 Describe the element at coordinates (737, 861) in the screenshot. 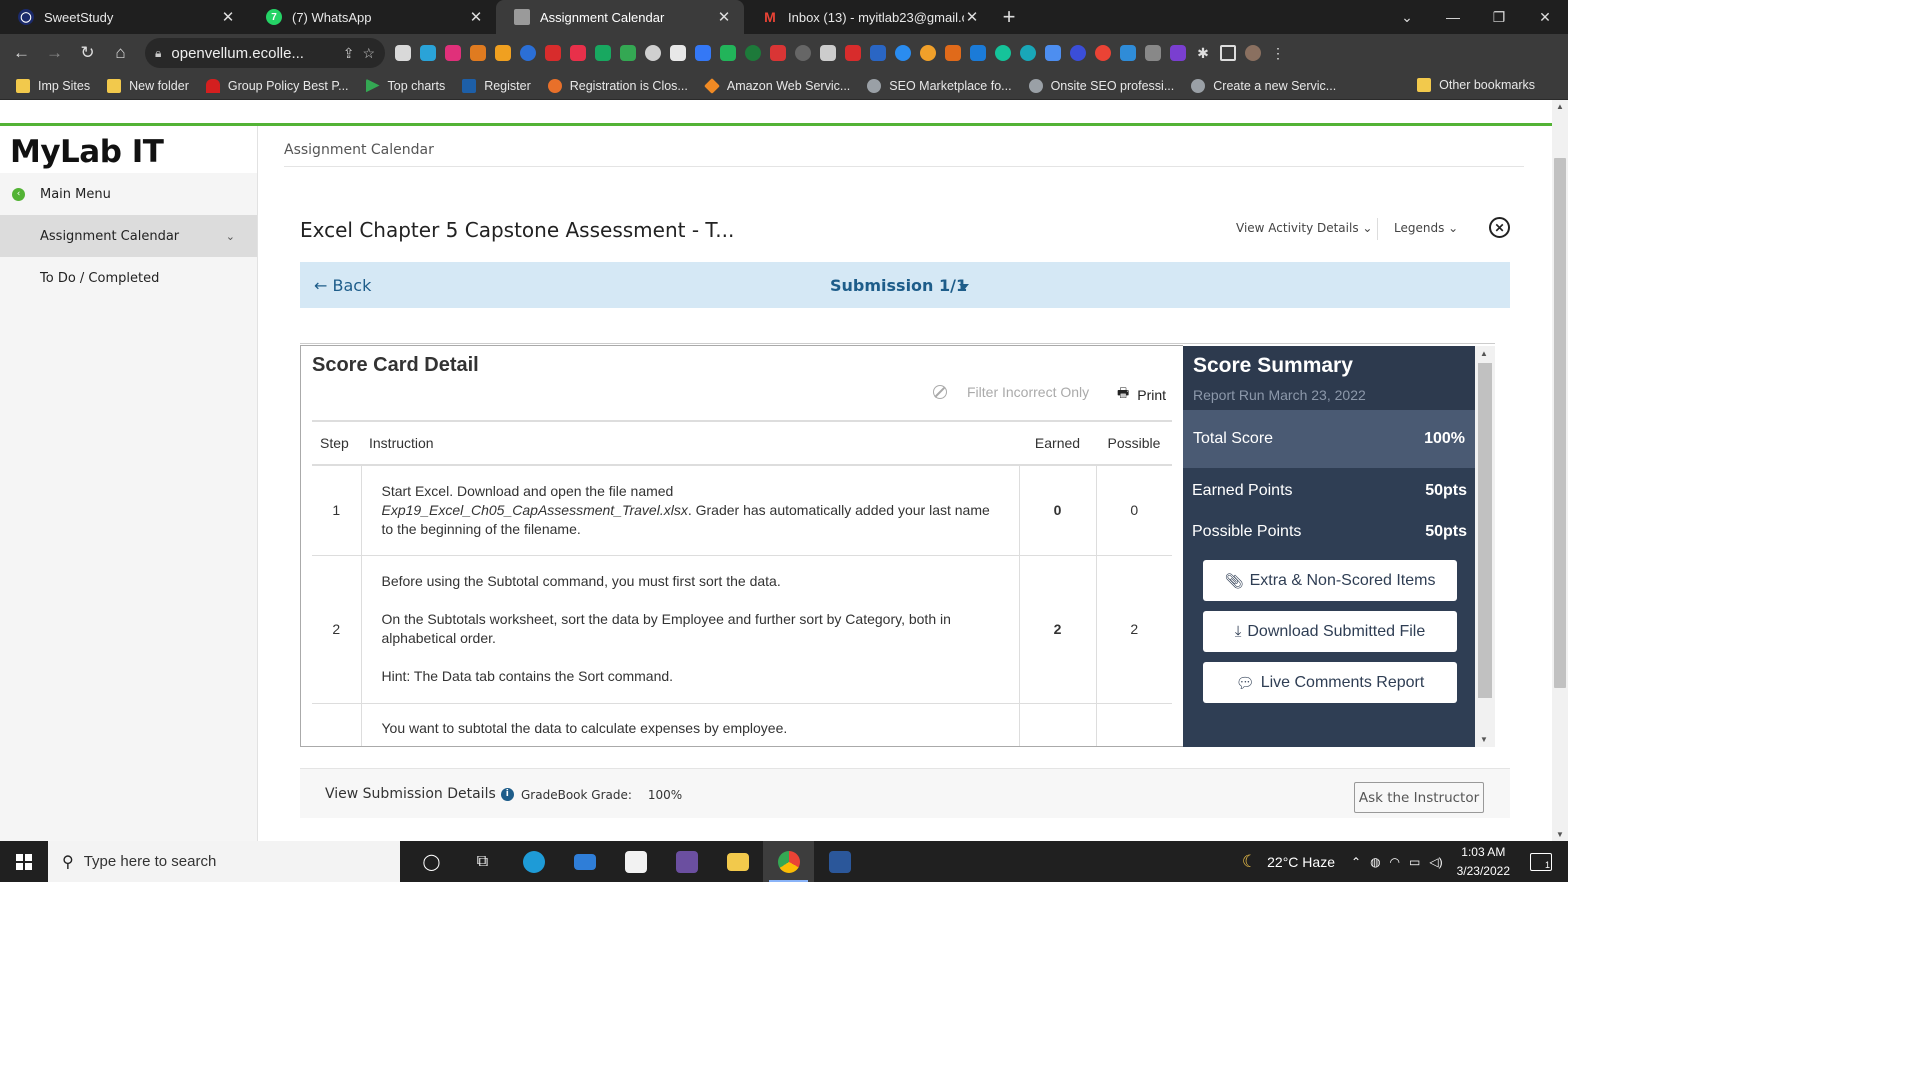

I see `file-explorer-icon` at that location.